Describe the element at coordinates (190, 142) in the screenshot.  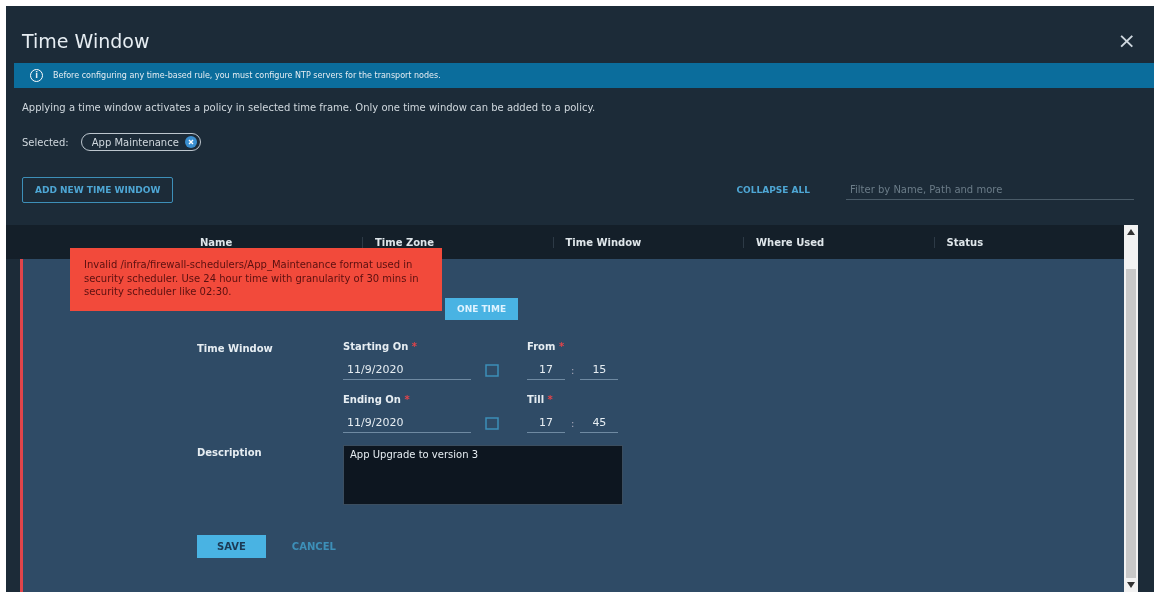
I see `remove-icon` at that location.